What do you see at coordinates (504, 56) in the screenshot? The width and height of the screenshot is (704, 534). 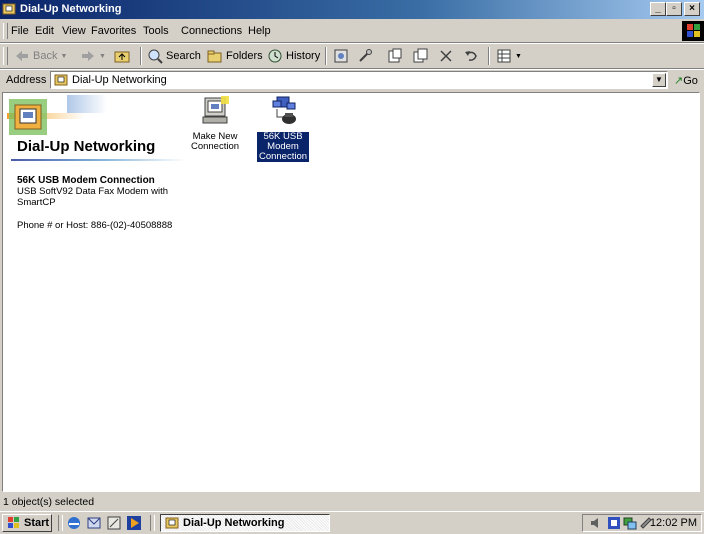 I see `views-icon` at bounding box center [504, 56].